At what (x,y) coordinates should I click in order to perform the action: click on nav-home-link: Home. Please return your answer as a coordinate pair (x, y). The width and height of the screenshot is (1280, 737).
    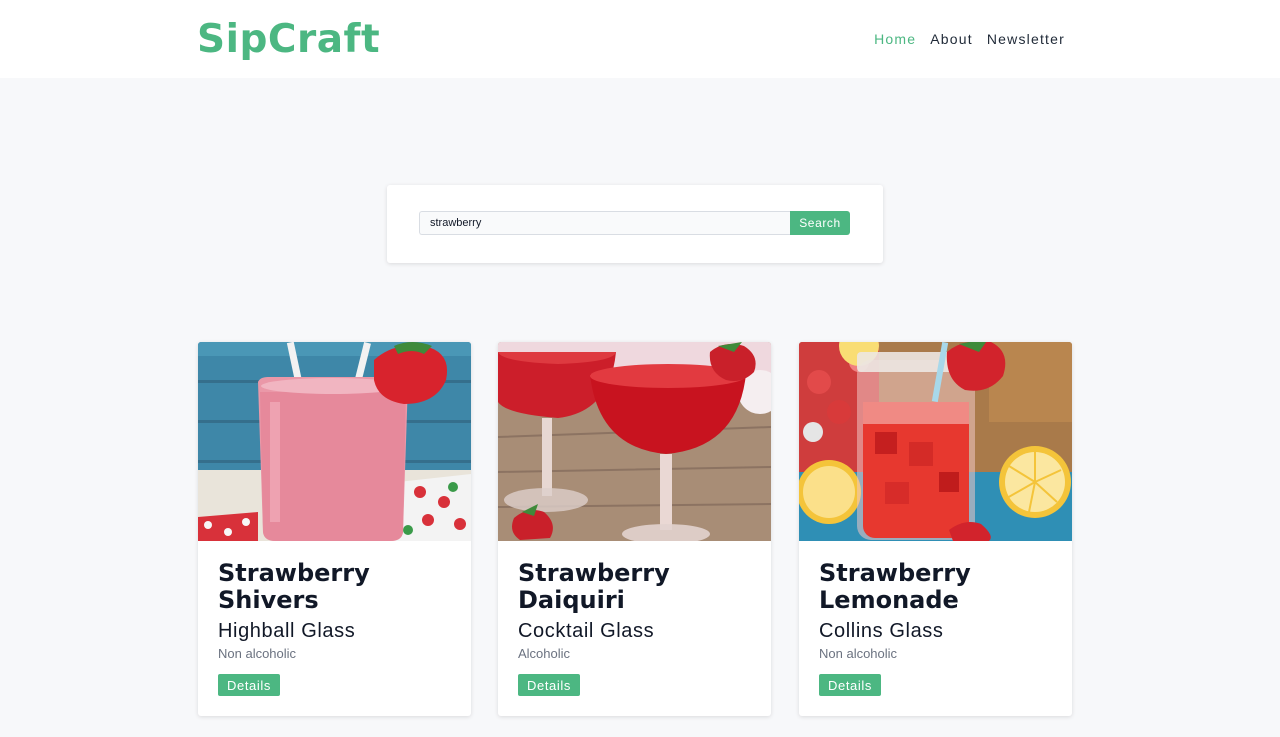
    Looking at the image, I should click on (895, 39).